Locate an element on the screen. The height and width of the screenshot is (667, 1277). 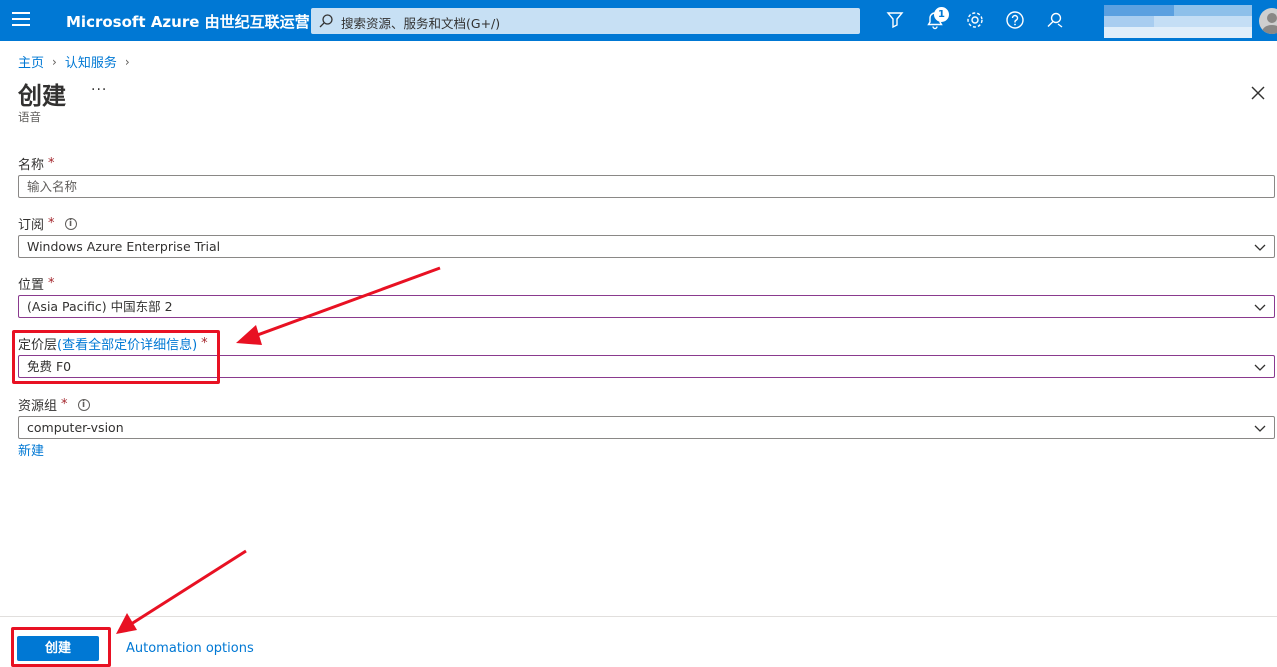
footer-divider is located at coordinates (638, 616).